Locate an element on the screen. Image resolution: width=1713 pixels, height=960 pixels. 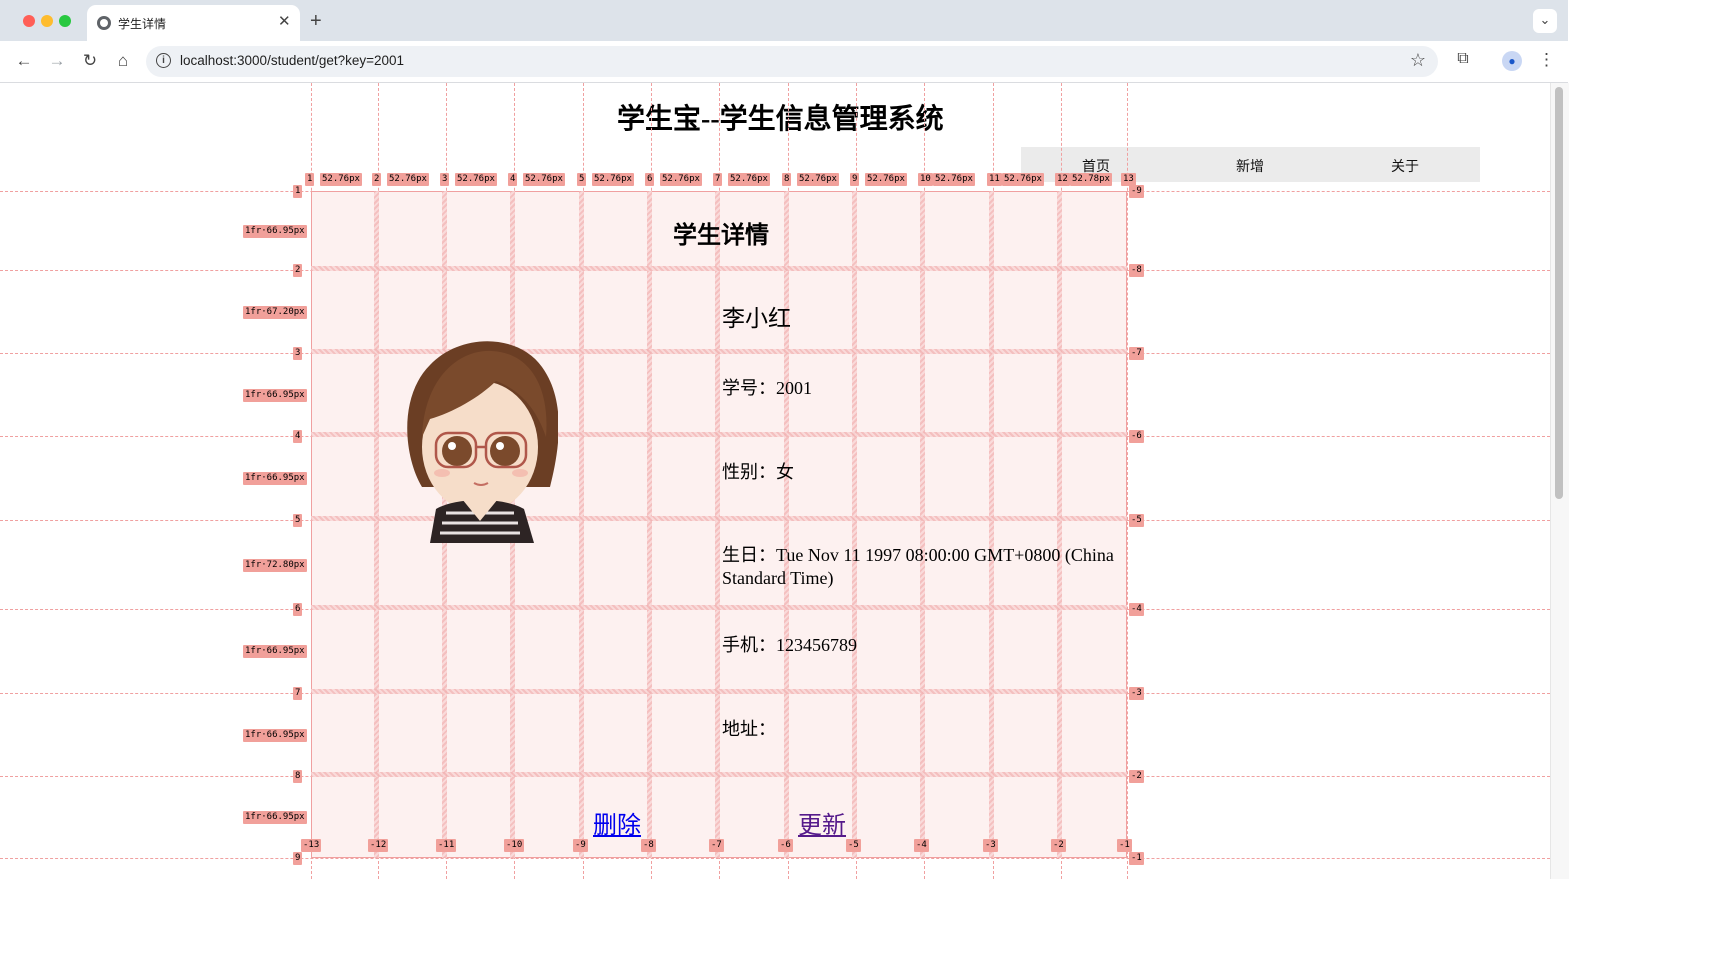
profile-avatar-icon: ● is located at coordinates (1512, 61).